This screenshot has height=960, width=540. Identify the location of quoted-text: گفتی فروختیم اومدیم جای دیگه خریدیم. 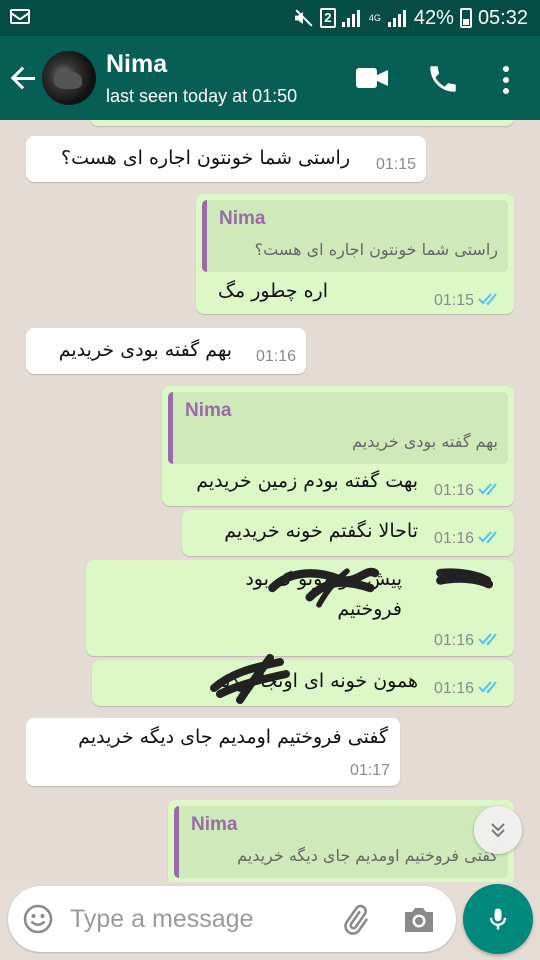
(367, 855).